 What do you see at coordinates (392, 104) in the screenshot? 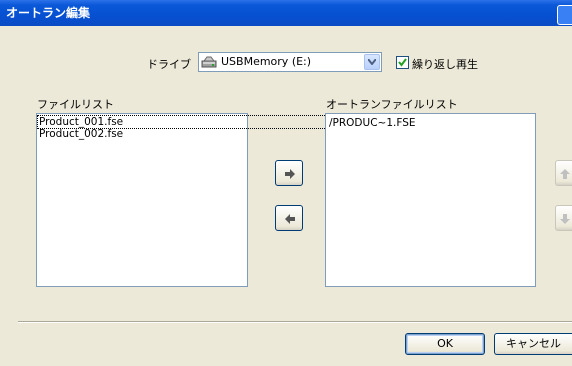
I see `autorun-list-label: オートランファイルリスト` at bounding box center [392, 104].